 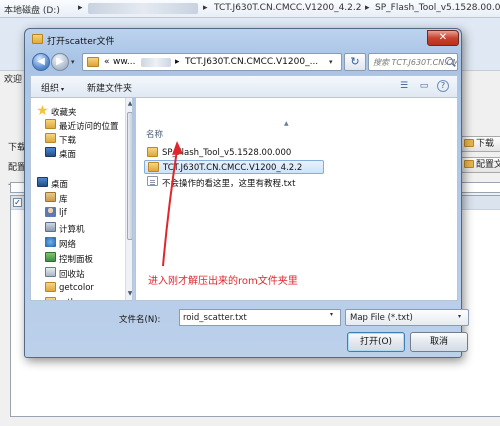 I want to click on checkbox: ✓, so click(x=17, y=202).